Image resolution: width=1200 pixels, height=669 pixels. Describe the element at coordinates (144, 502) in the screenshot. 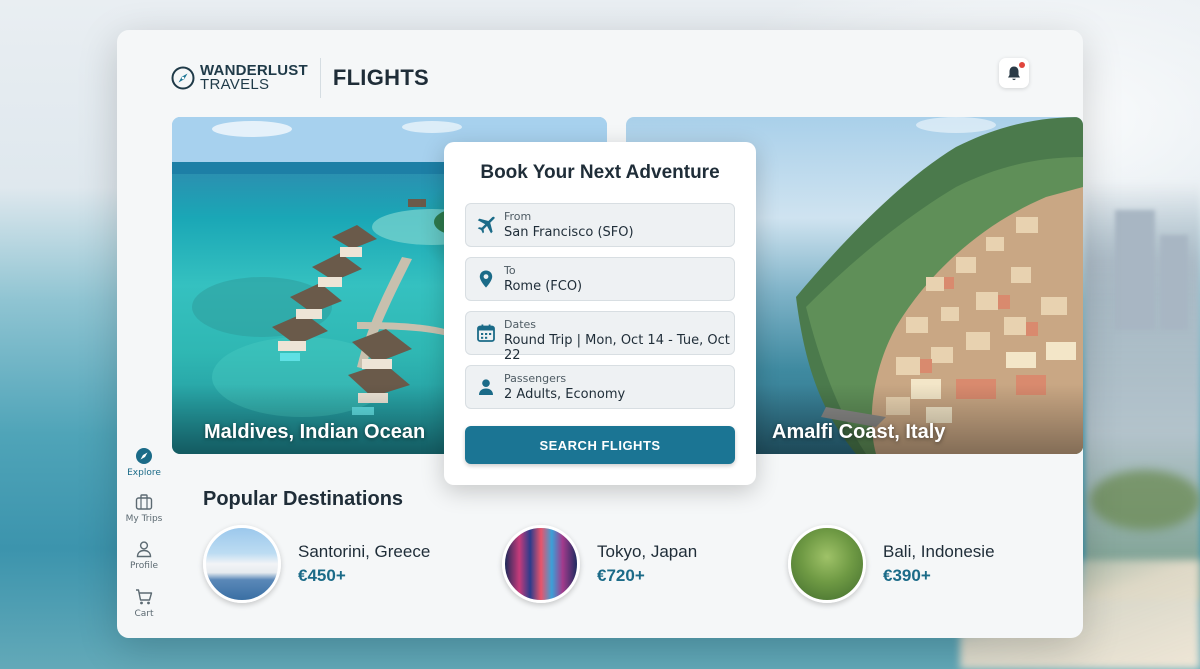

I see `suitcase-icon` at that location.